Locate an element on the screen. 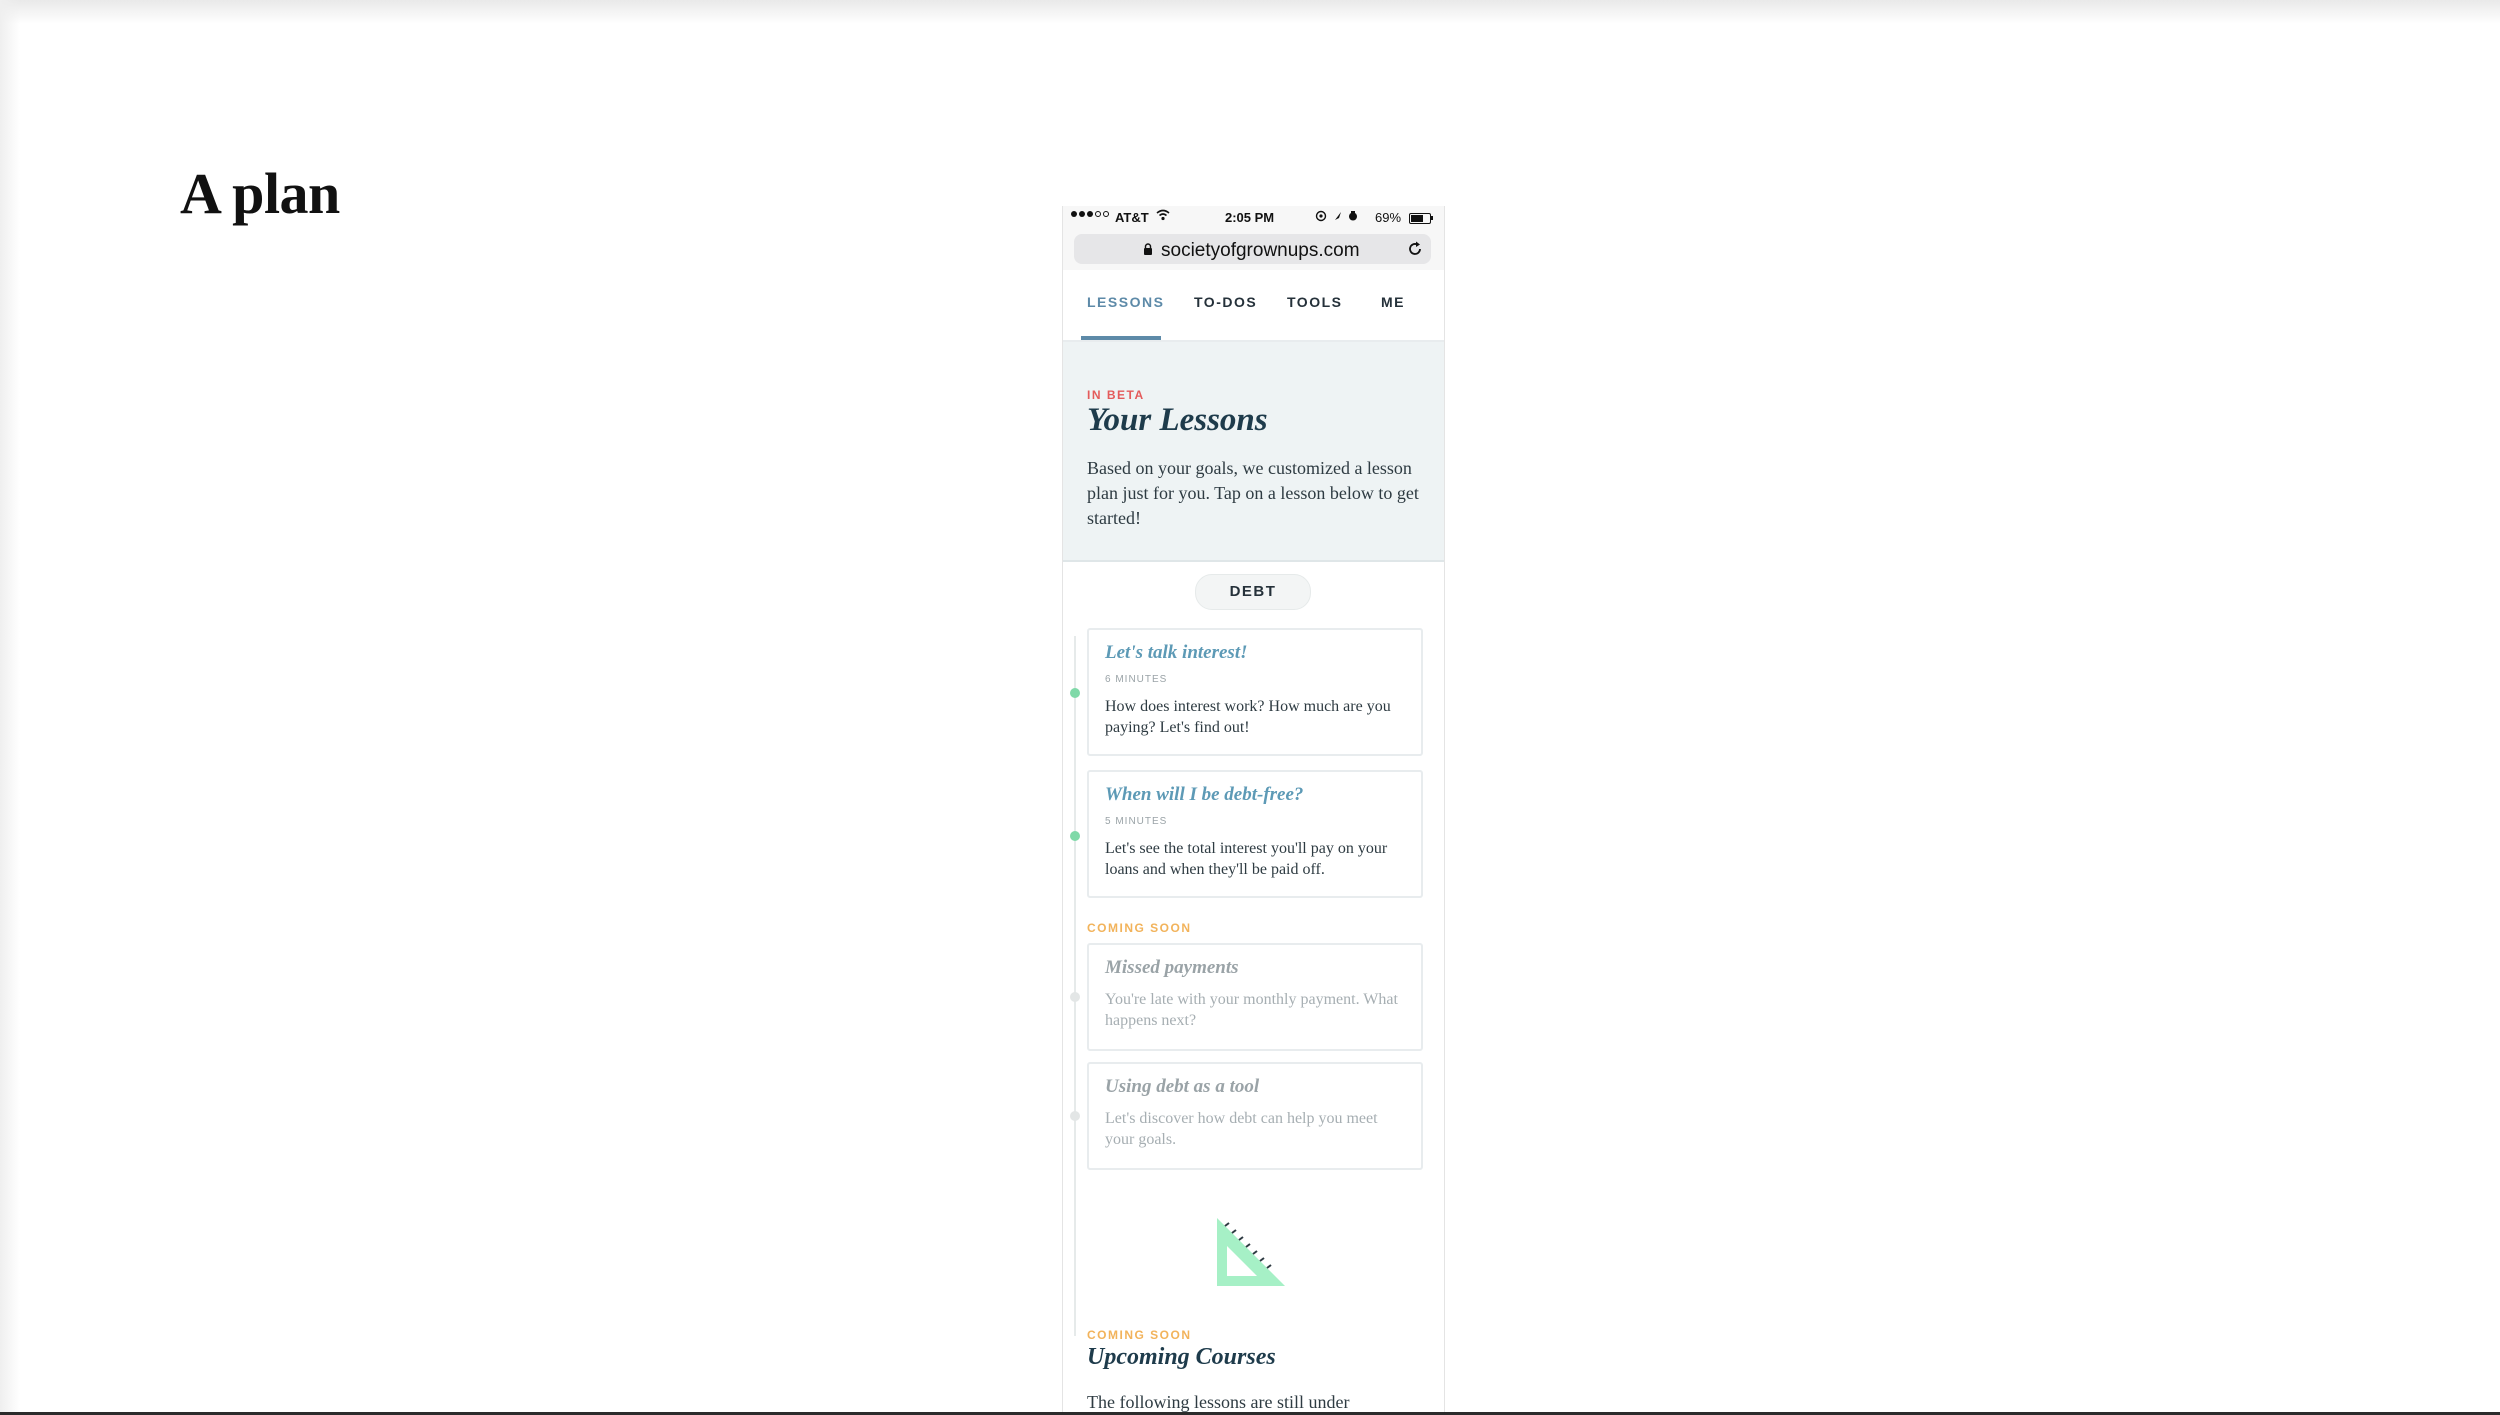  browser-chrome: societyofgrownups.com is located at coordinates (1253, 250).